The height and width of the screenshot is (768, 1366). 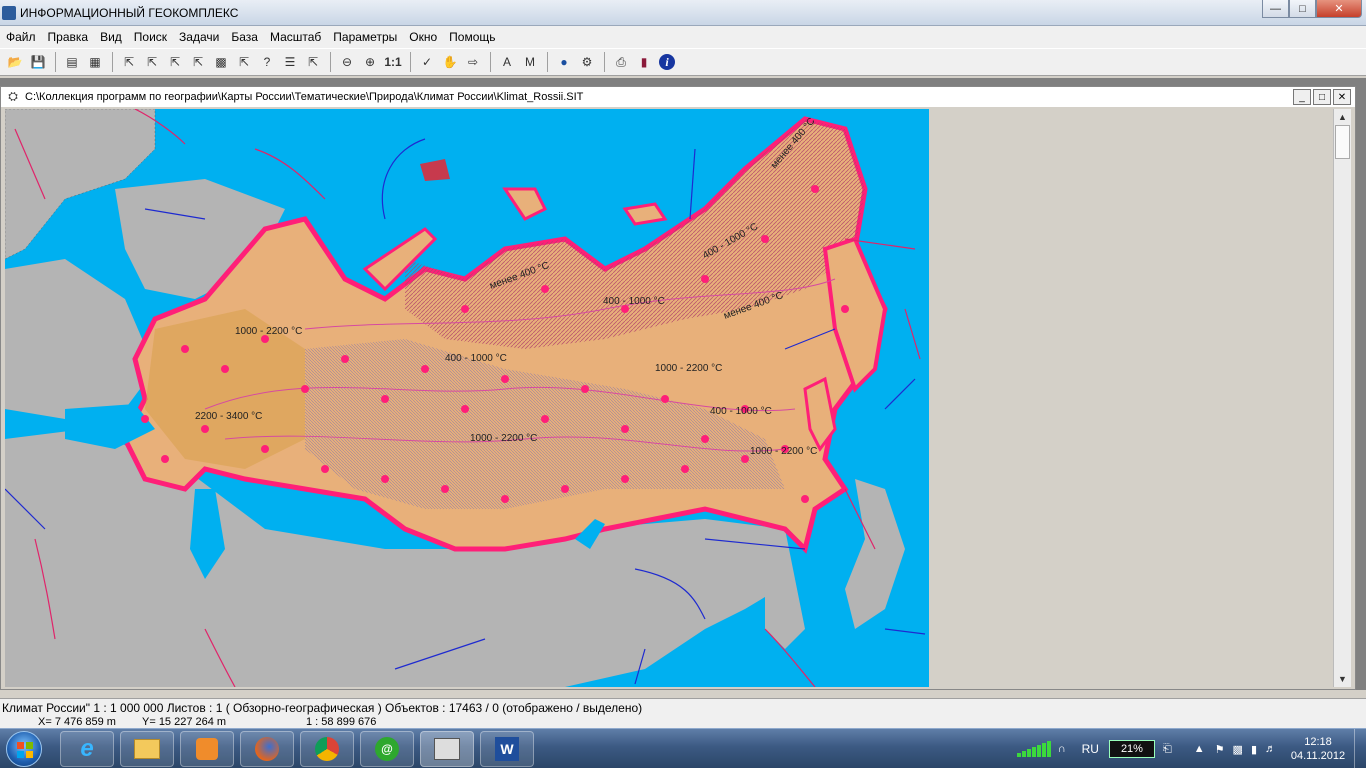 I want to click on menu-edit: Правка, so click(x=68, y=37).